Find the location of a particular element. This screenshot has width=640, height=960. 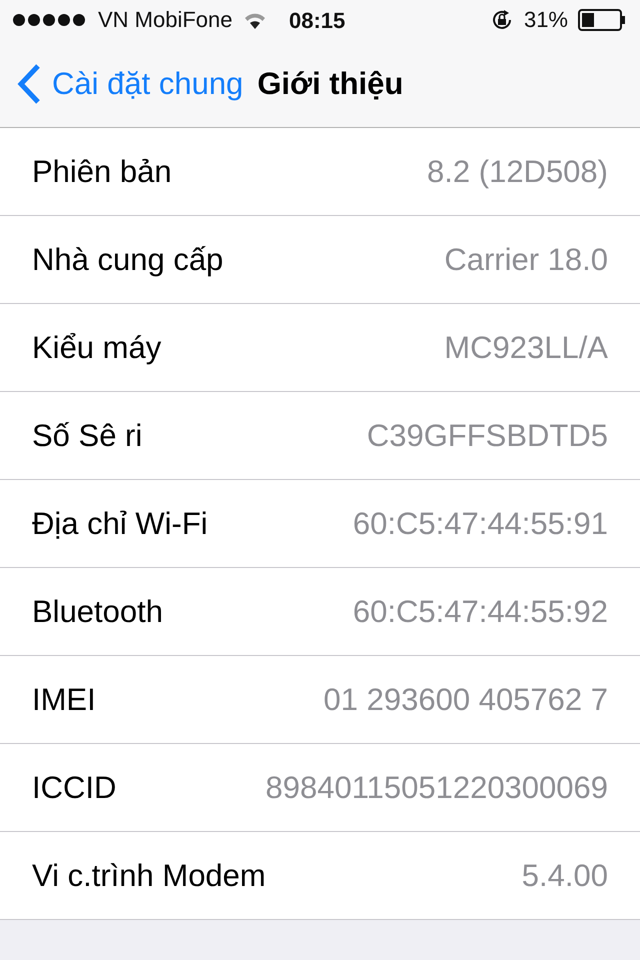

row-value: 60:C5:47:44:55:91 is located at coordinates (480, 524).